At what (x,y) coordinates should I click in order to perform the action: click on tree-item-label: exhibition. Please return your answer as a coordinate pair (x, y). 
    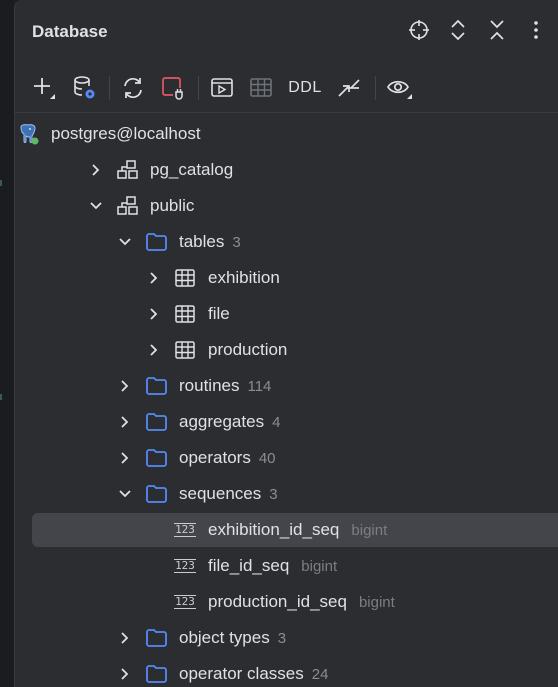
    Looking at the image, I should click on (244, 277).